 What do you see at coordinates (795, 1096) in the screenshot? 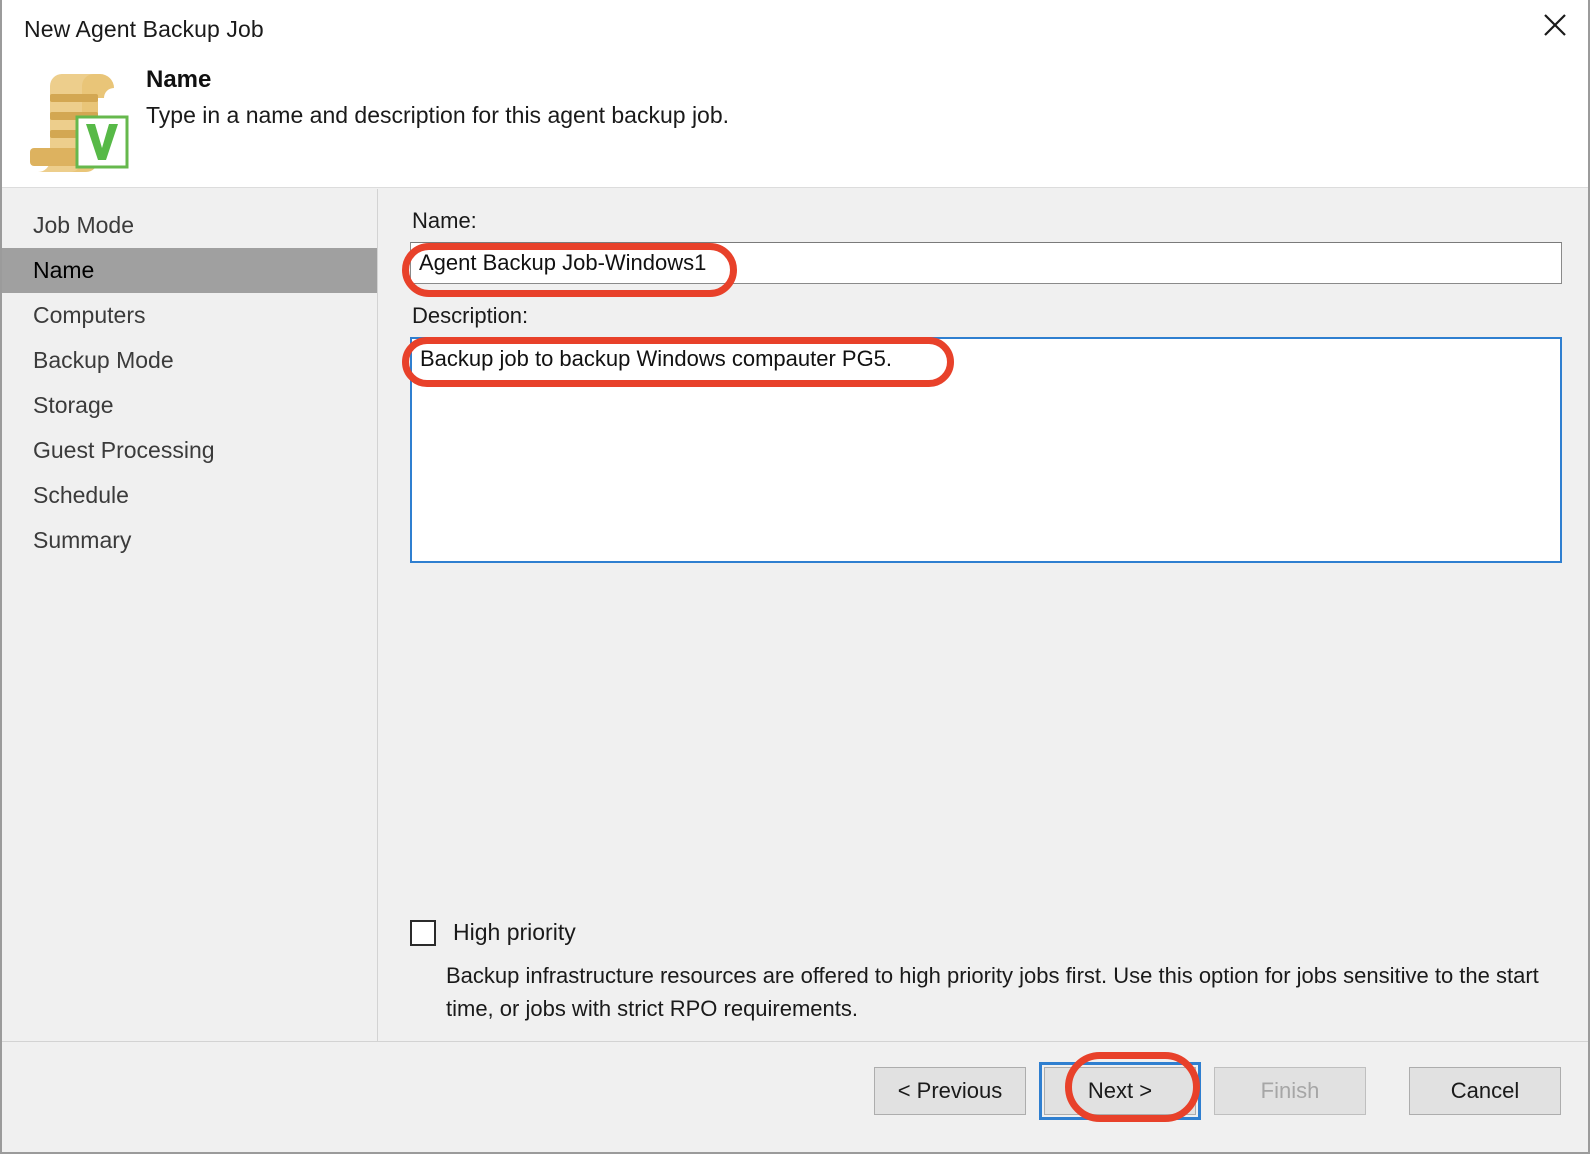
I see `dialog-footer: < Previous Next > Finish Cancel` at bounding box center [795, 1096].